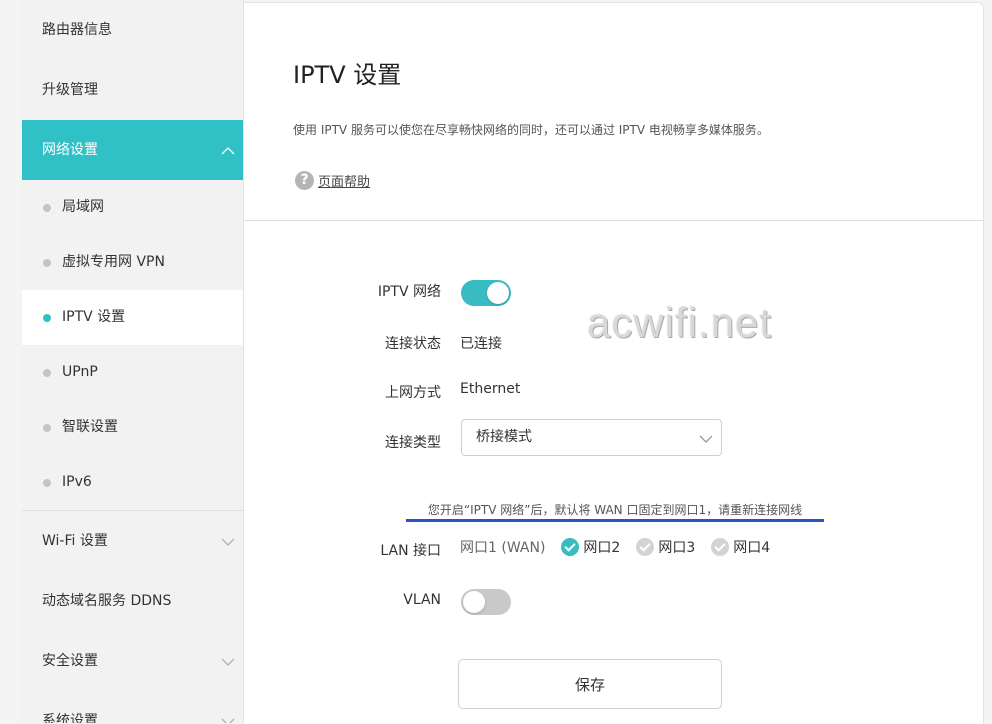 This screenshot has height=724, width=992. What do you see at coordinates (70, 661) in the screenshot?
I see `sidebar-item-label: 安全设置` at bounding box center [70, 661].